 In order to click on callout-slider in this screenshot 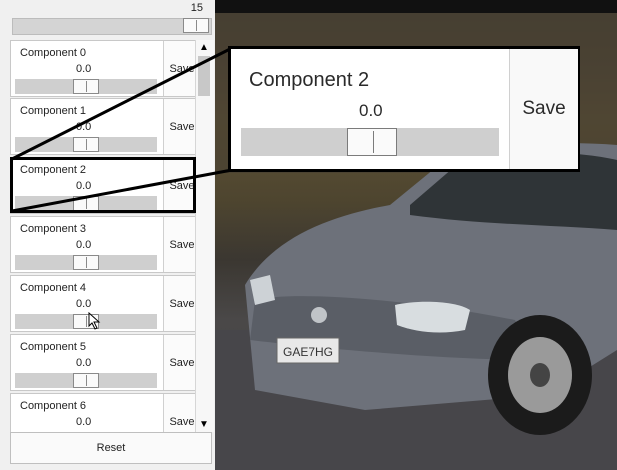, I will do `click(370, 142)`.